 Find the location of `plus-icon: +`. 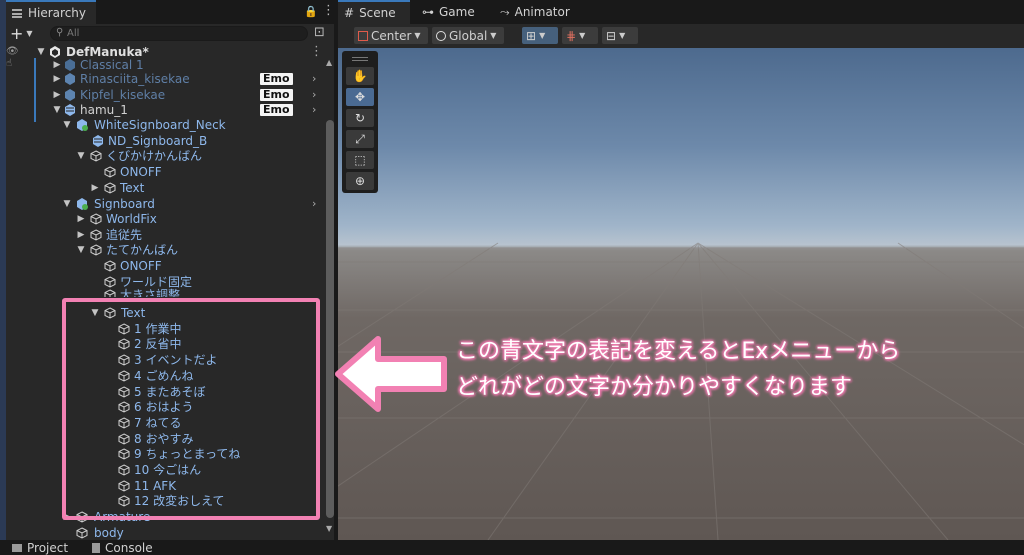

plus-icon: + is located at coordinates (17, 33).